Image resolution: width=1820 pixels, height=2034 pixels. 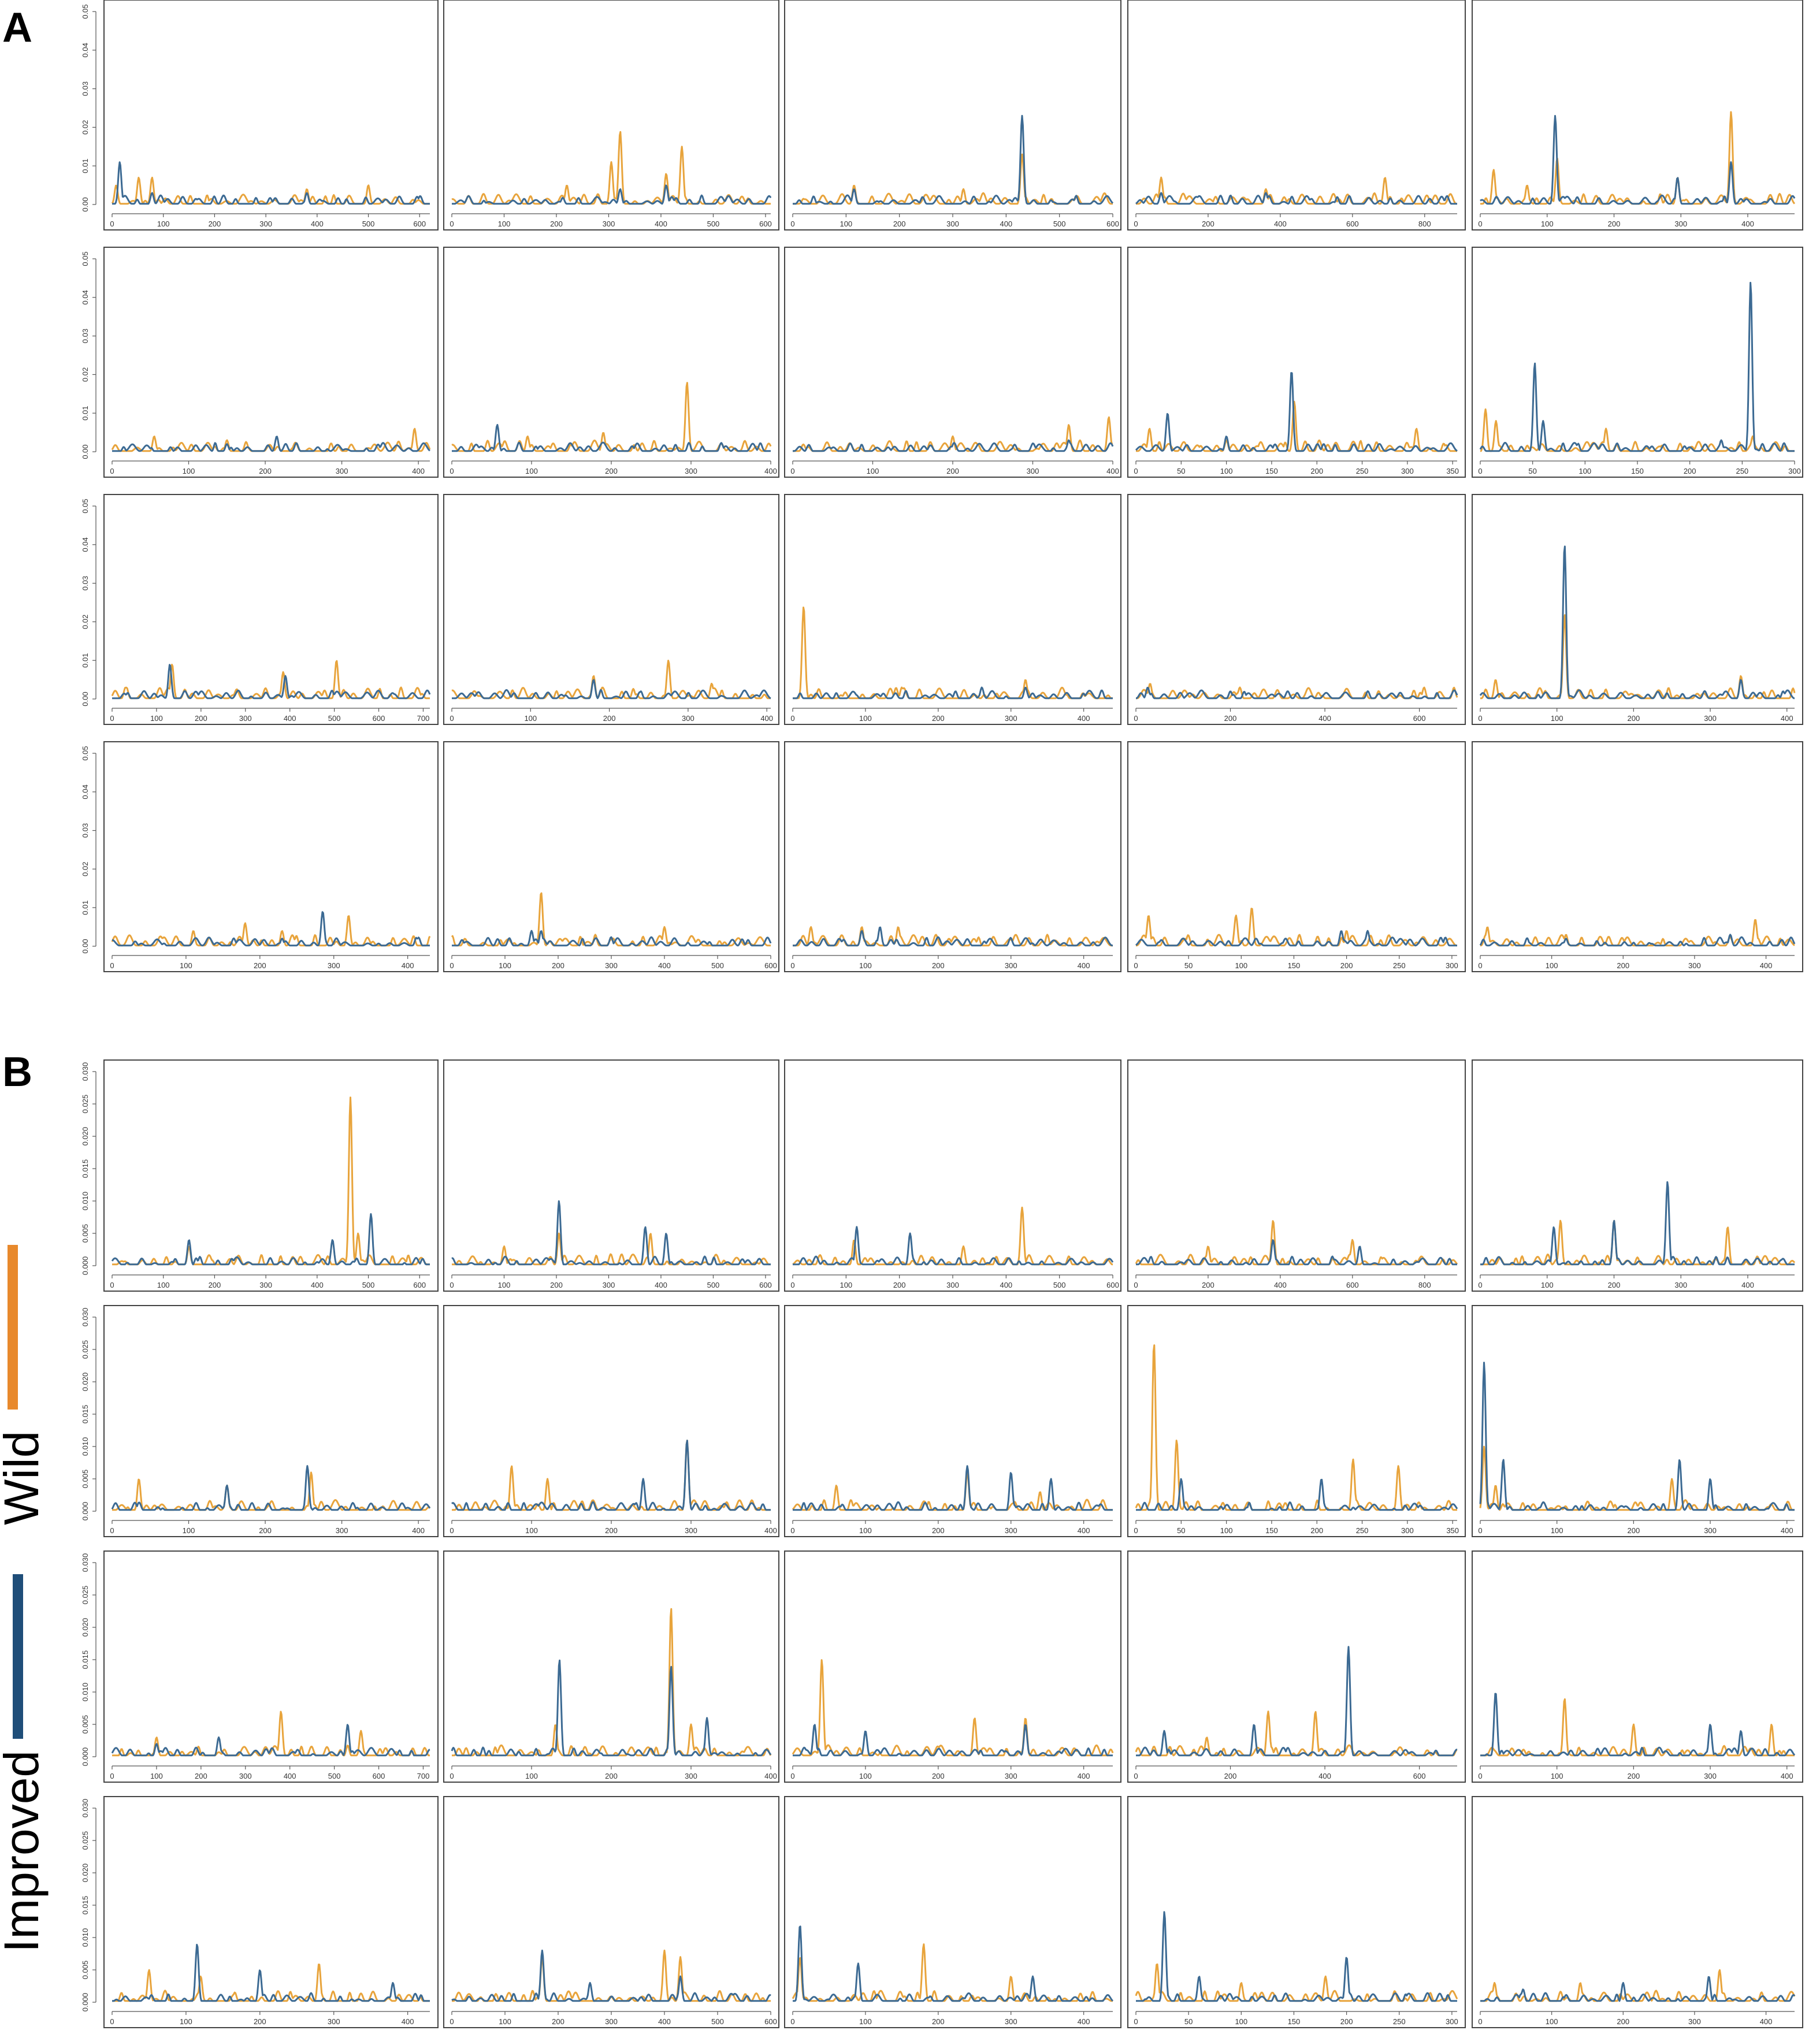 What do you see at coordinates (85, 1266) in the screenshot?
I see `y-tick-label: 0.000` at bounding box center [85, 1266].